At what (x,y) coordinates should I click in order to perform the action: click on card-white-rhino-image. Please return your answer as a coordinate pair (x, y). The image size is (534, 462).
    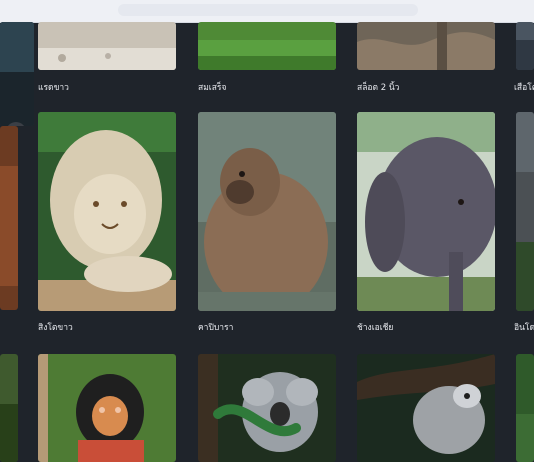
    Looking at the image, I should click on (107, 46).